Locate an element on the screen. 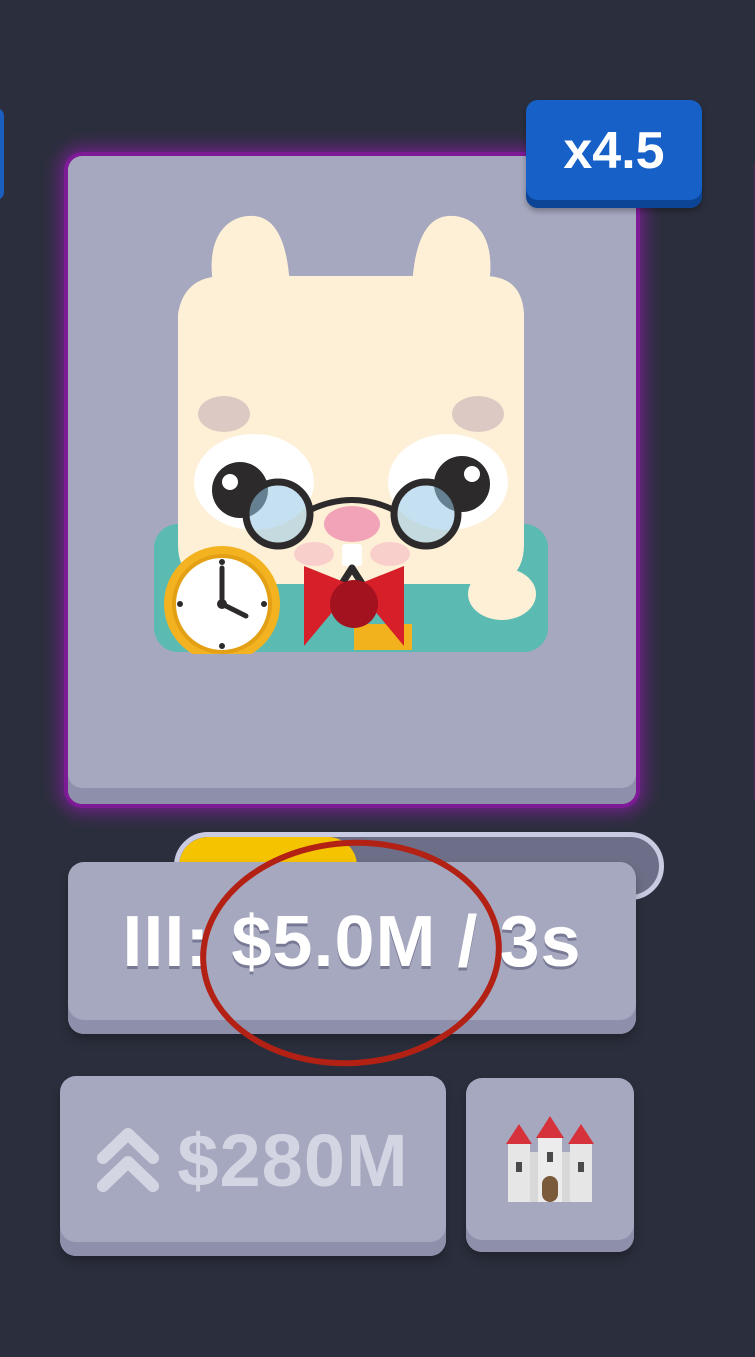 Image resolution: width=755 pixels, height=1357 pixels. adjacent-badge-edge is located at coordinates (2, 154).